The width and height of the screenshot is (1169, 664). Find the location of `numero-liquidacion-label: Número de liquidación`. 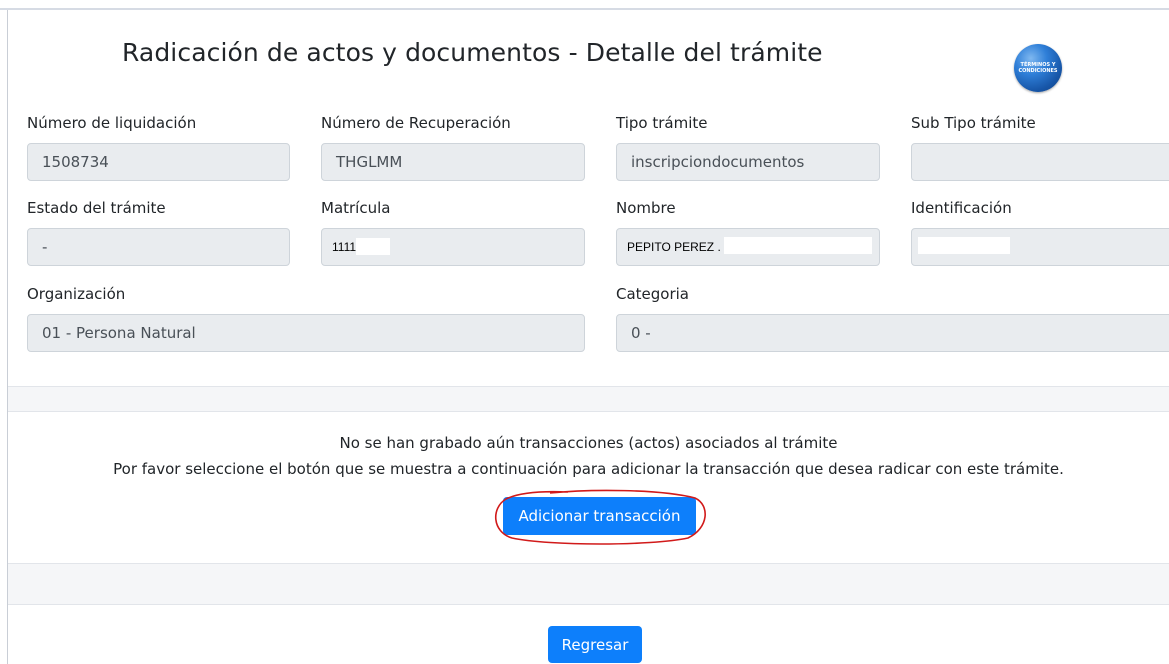

numero-liquidacion-label: Número de liquidación is located at coordinates (112, 123).